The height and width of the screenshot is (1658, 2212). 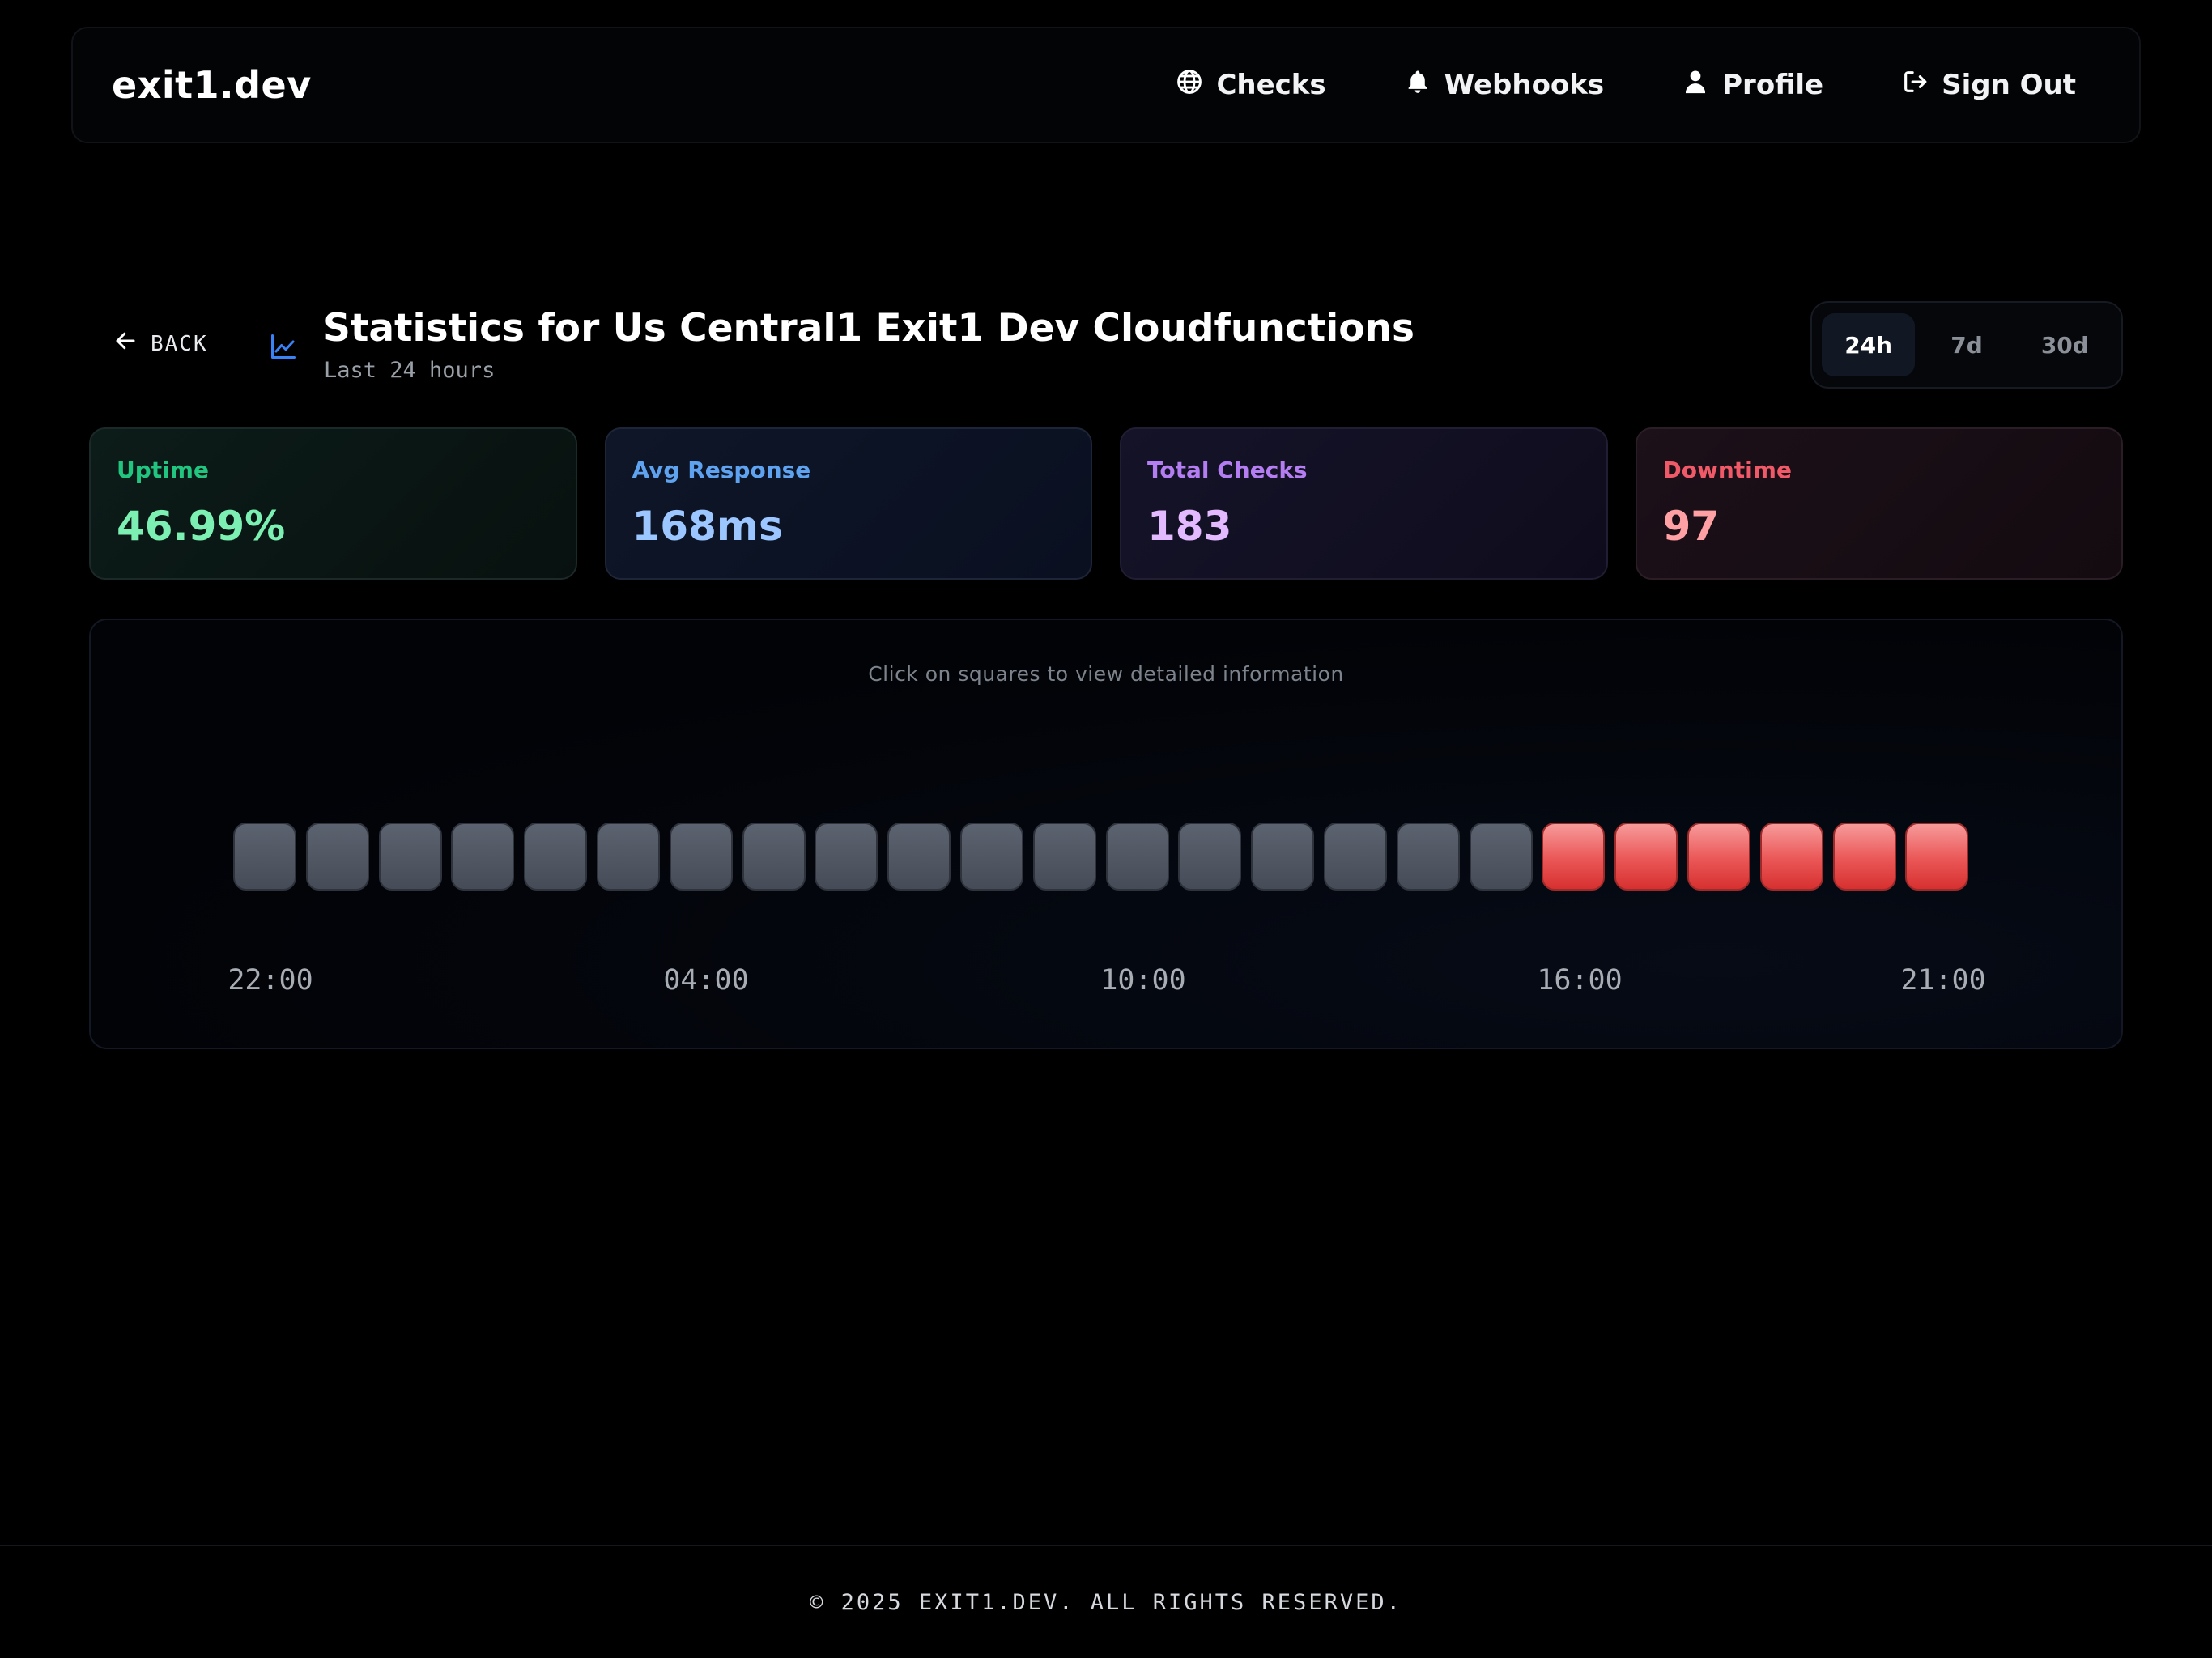 I want to click on uptime-value: 46.99%, so click(x=202, y=526).